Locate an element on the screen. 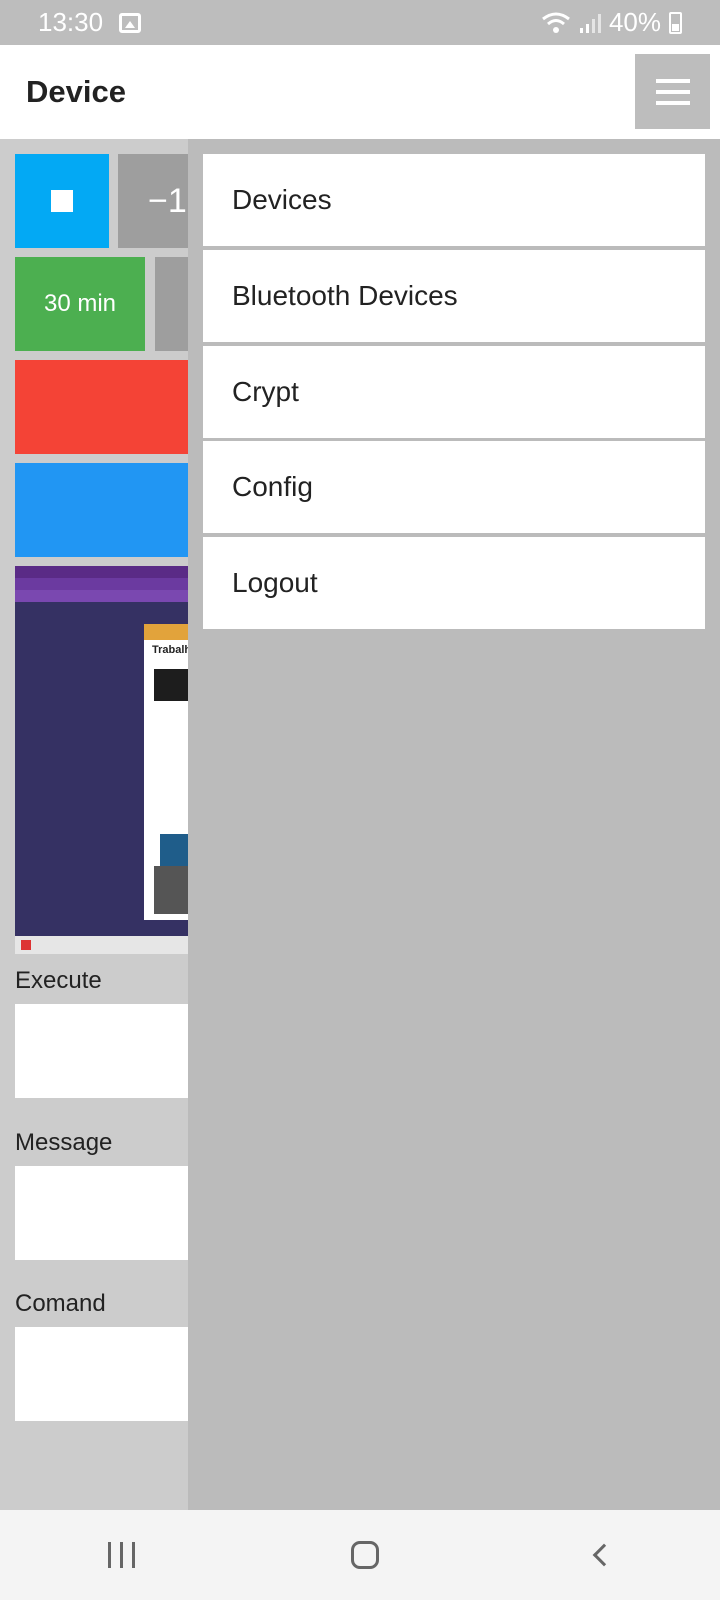 The image size is (720, 1600). minus-button: −1 is located at coordinates (154, 201).